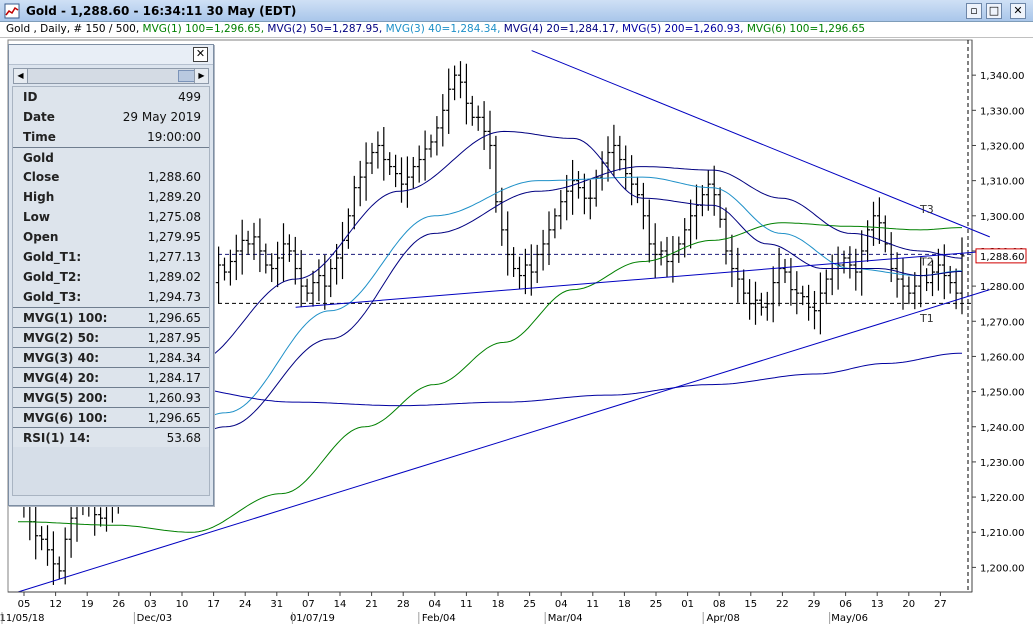 The height and width of the screenshot is (634, 1033). What do you see at coordinates (1002, 393) in the screenshot?
I see `y-tick-label: 1,250.00` at bounding box center [1002, 393].